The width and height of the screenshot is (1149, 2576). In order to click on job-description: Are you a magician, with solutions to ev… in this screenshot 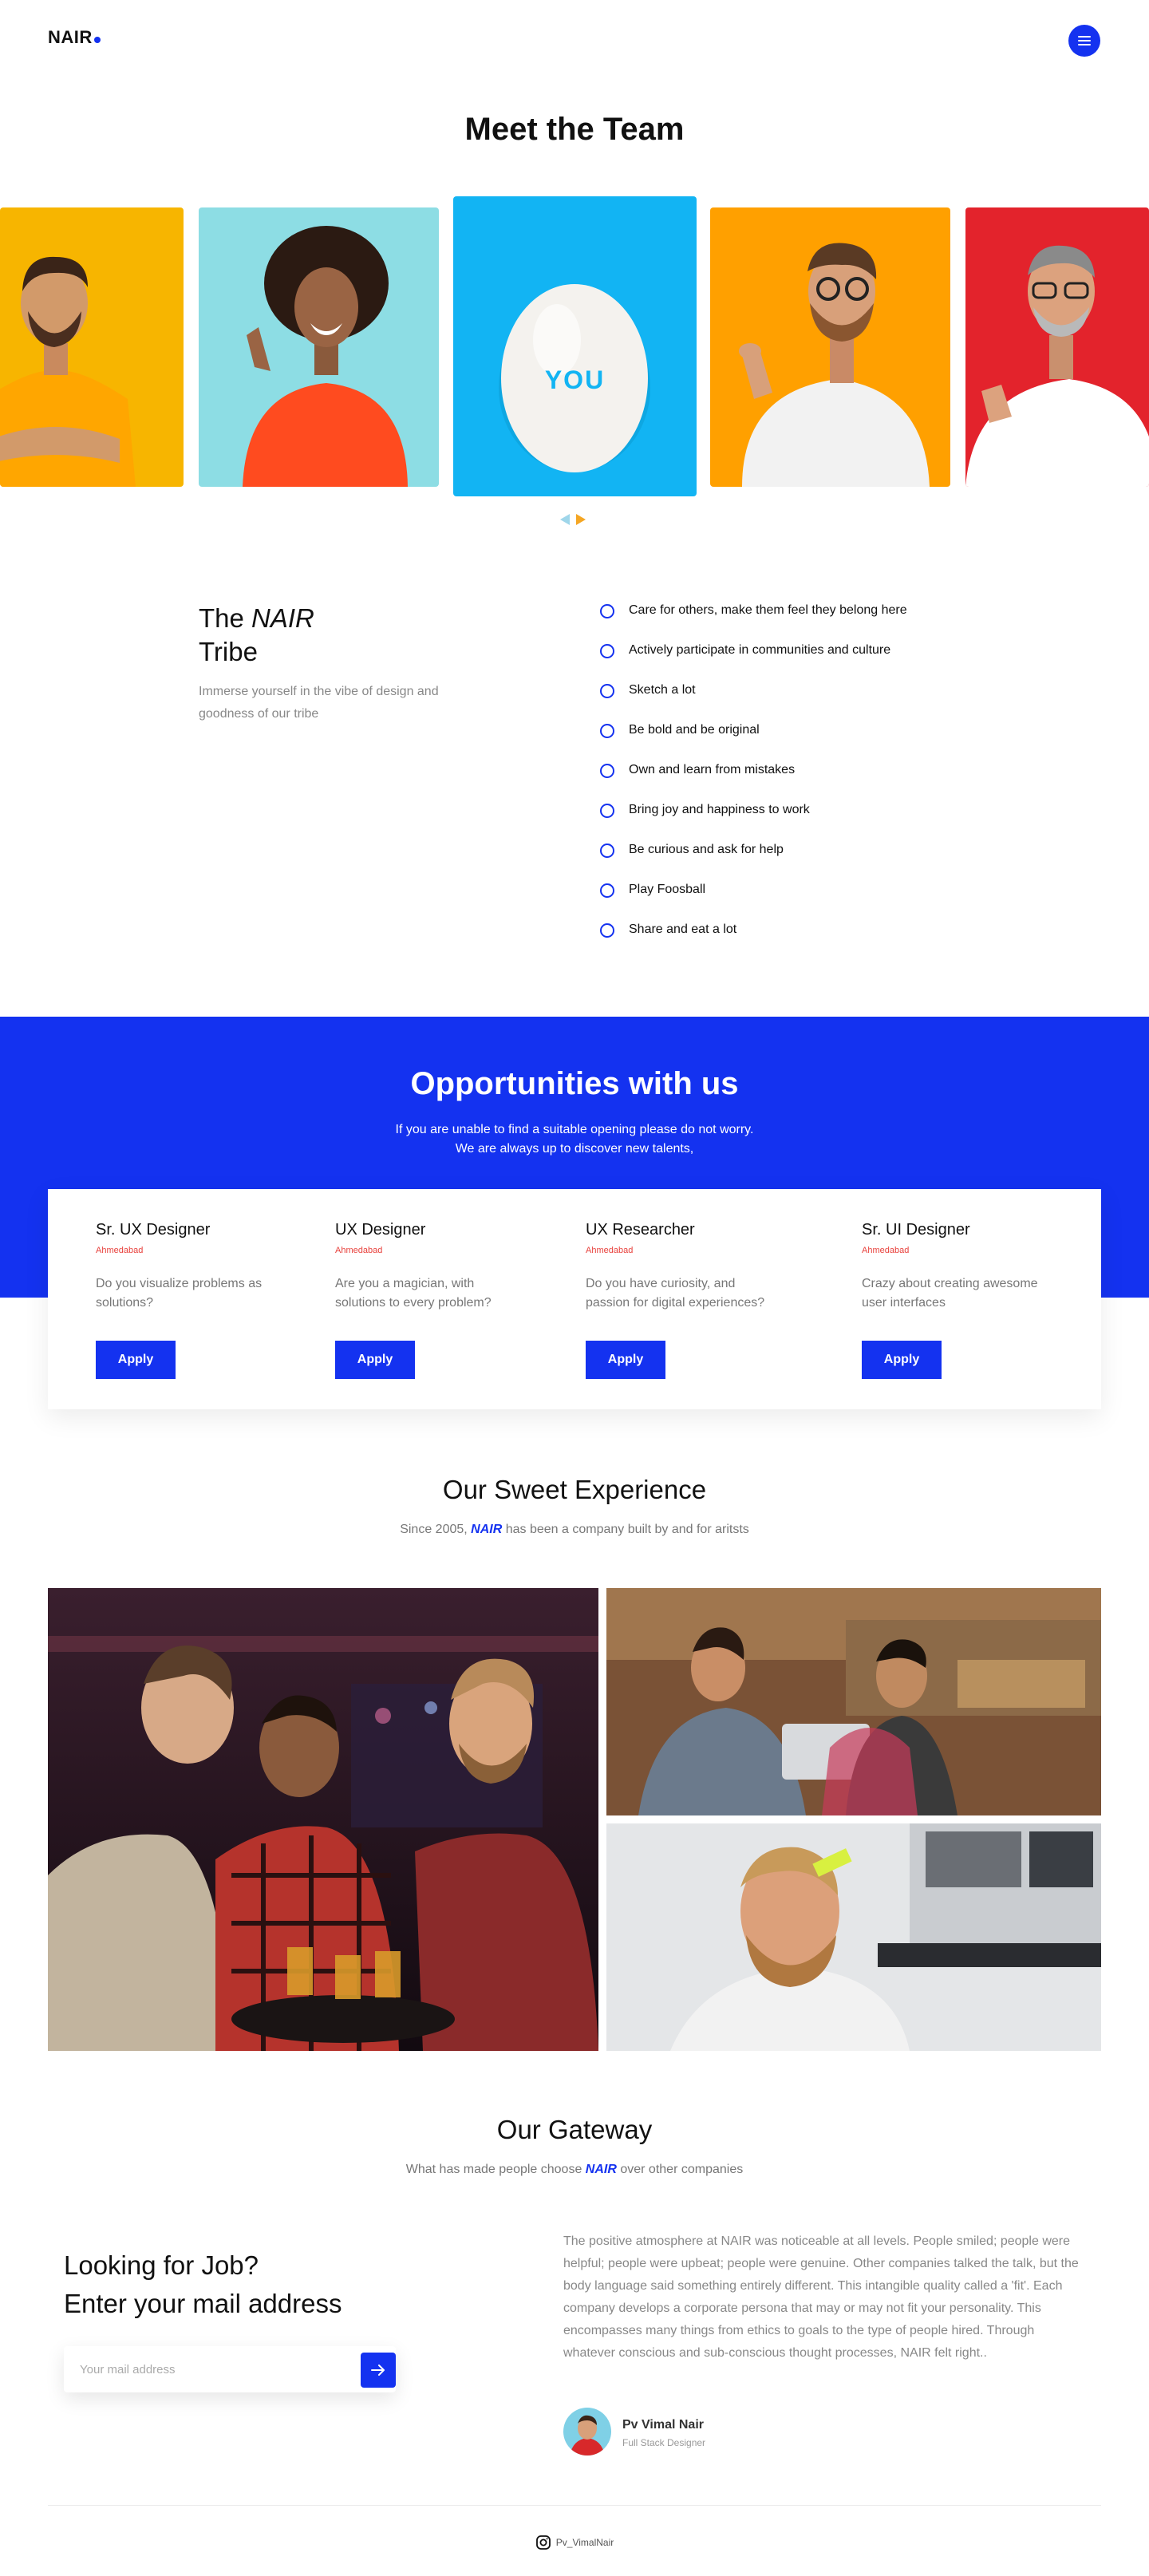, I will do `click(414, 1293)`.